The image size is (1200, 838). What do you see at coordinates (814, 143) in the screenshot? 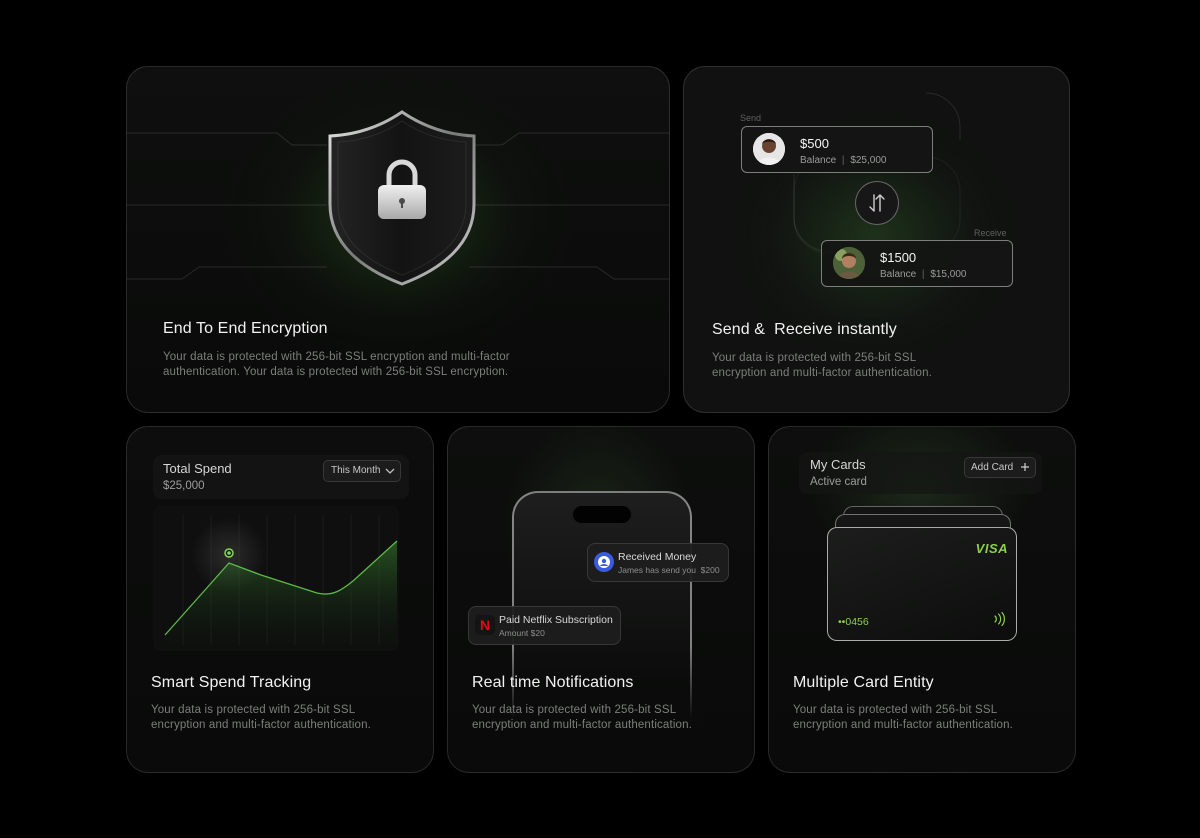
I see `send-amount: $500` at bounding box center [814, 143].